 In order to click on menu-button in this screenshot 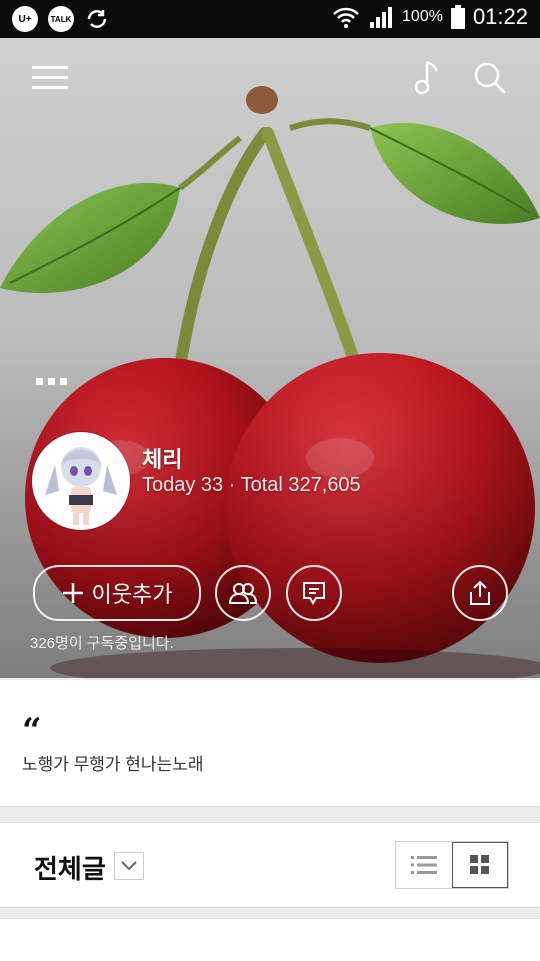, I will do `click(50, 78)`.